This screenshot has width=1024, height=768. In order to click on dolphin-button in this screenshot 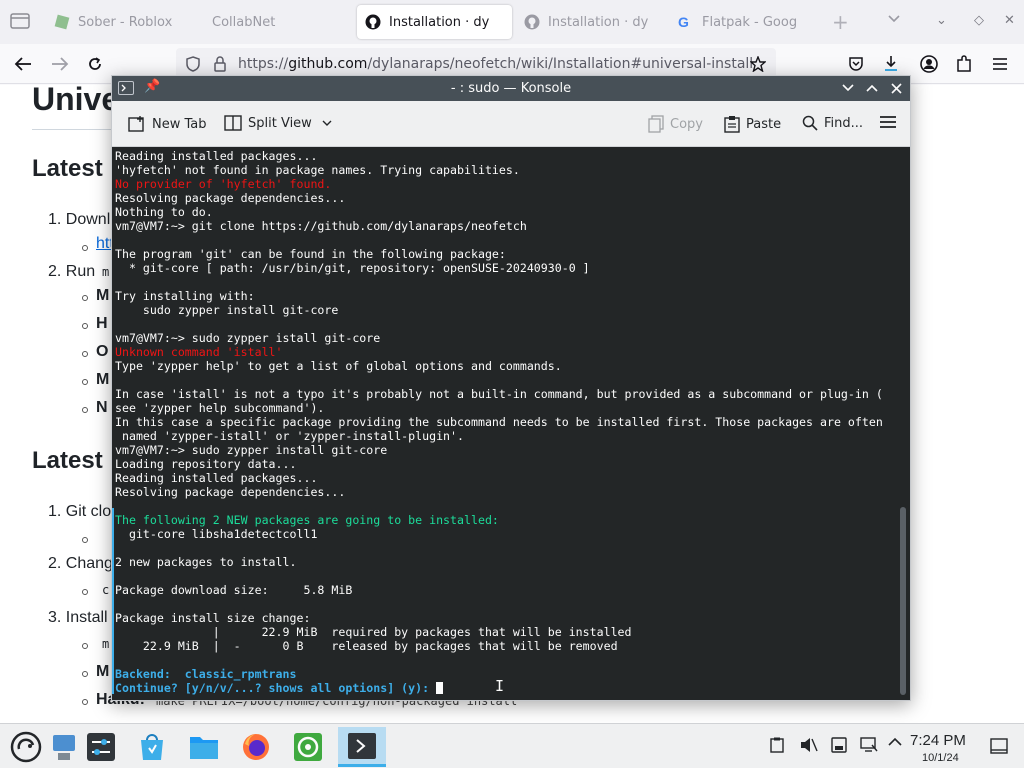, I will do `click(204, 747)`.